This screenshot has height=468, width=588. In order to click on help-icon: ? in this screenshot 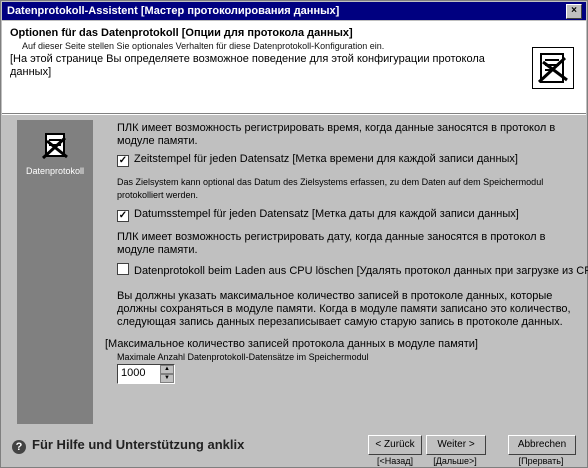, I will do `click(19, 447)`.